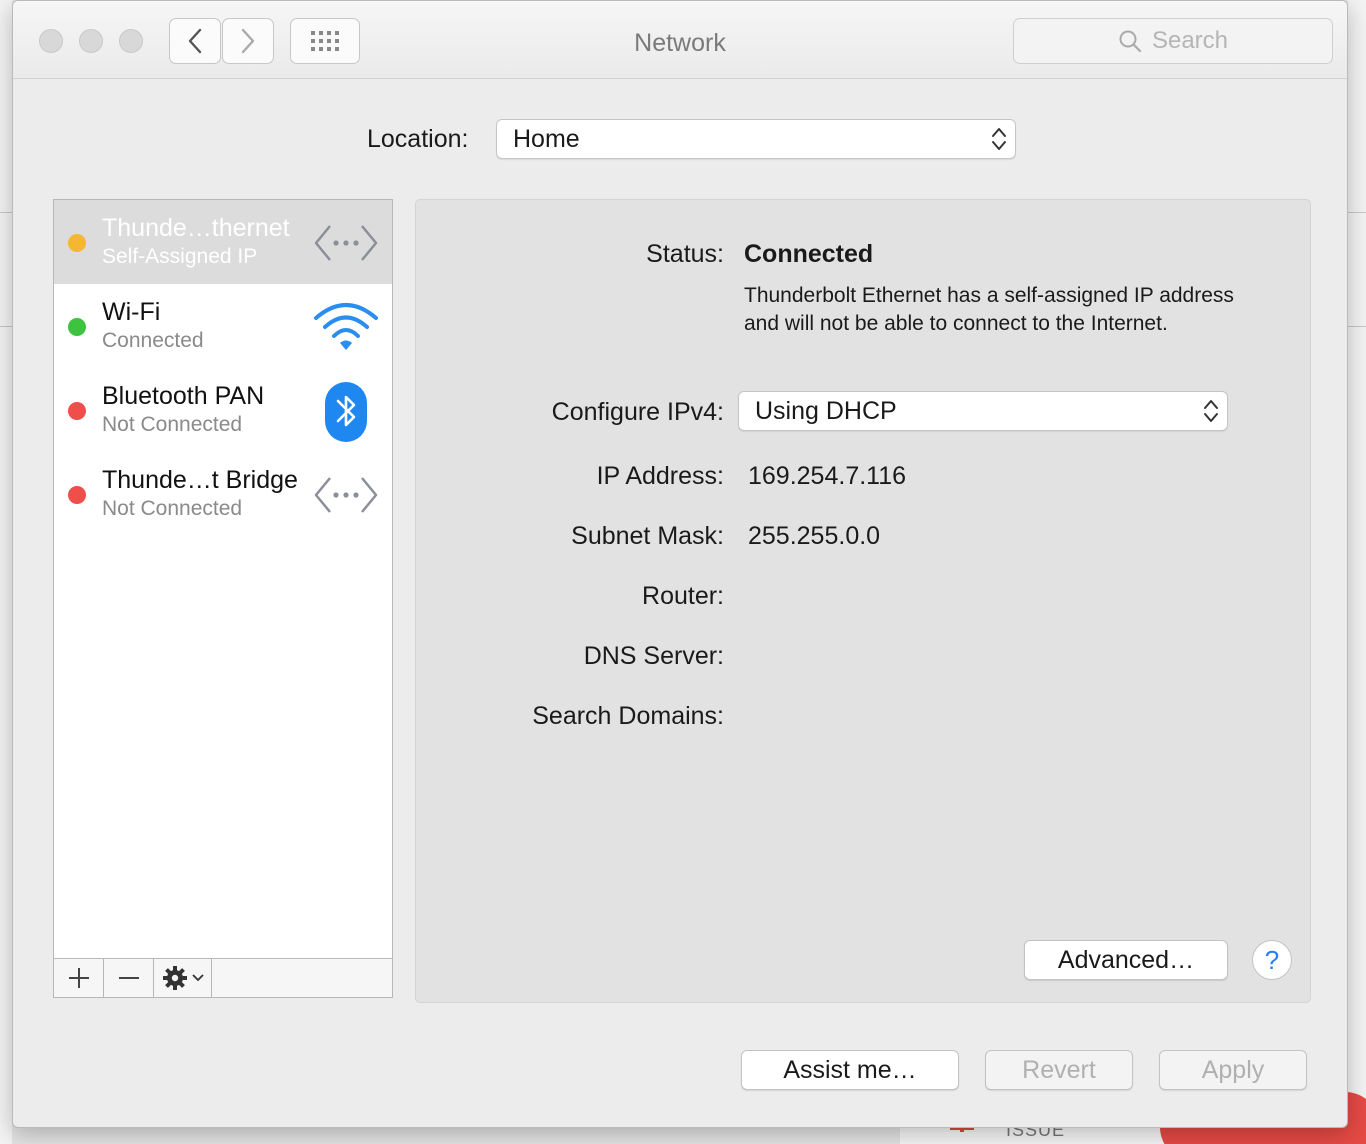  What do you see at coordinates (183, 396) in the screenshot?
I see `service-name: Bluetooth PAN` at bounding box center [183, 396].